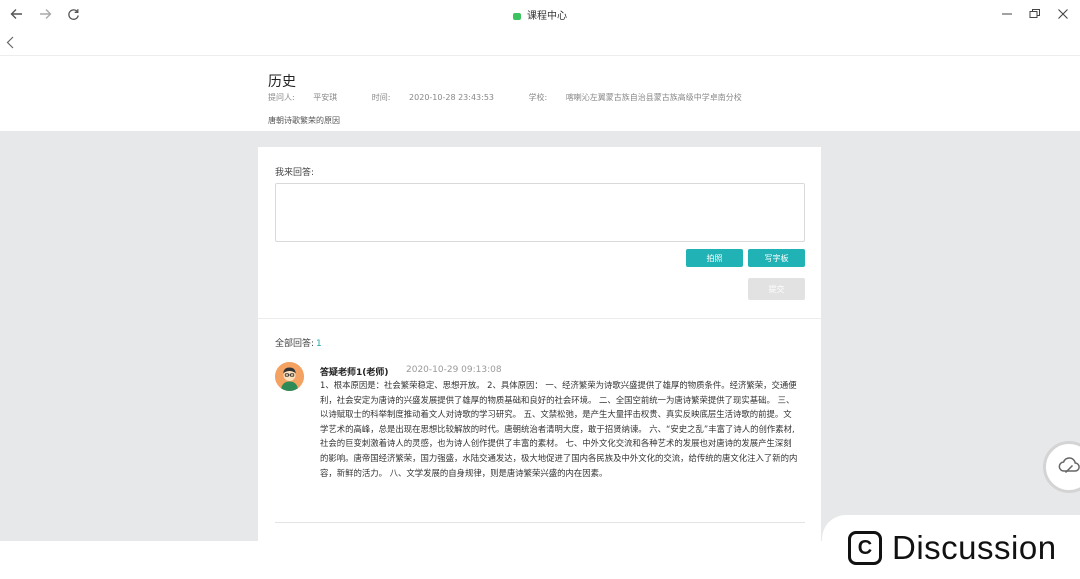 The width and height of the screenshot is (1080, 579). What do you see at coordinates (1035, 14) in the screenshot?
I see `restore-icon` at bounding box center [1035, 14].